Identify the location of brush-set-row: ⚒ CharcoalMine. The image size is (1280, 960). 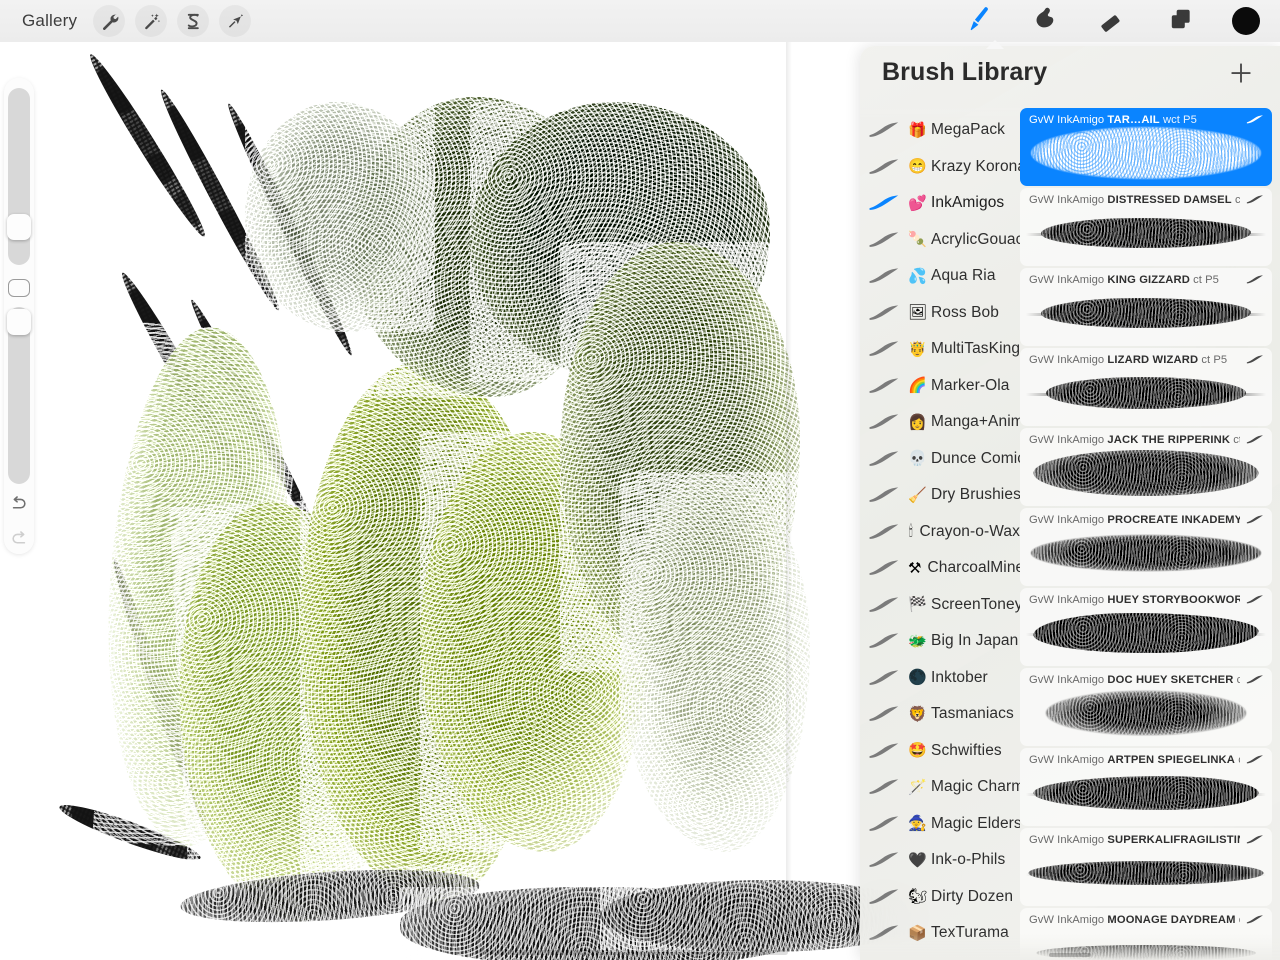
(940, 568).